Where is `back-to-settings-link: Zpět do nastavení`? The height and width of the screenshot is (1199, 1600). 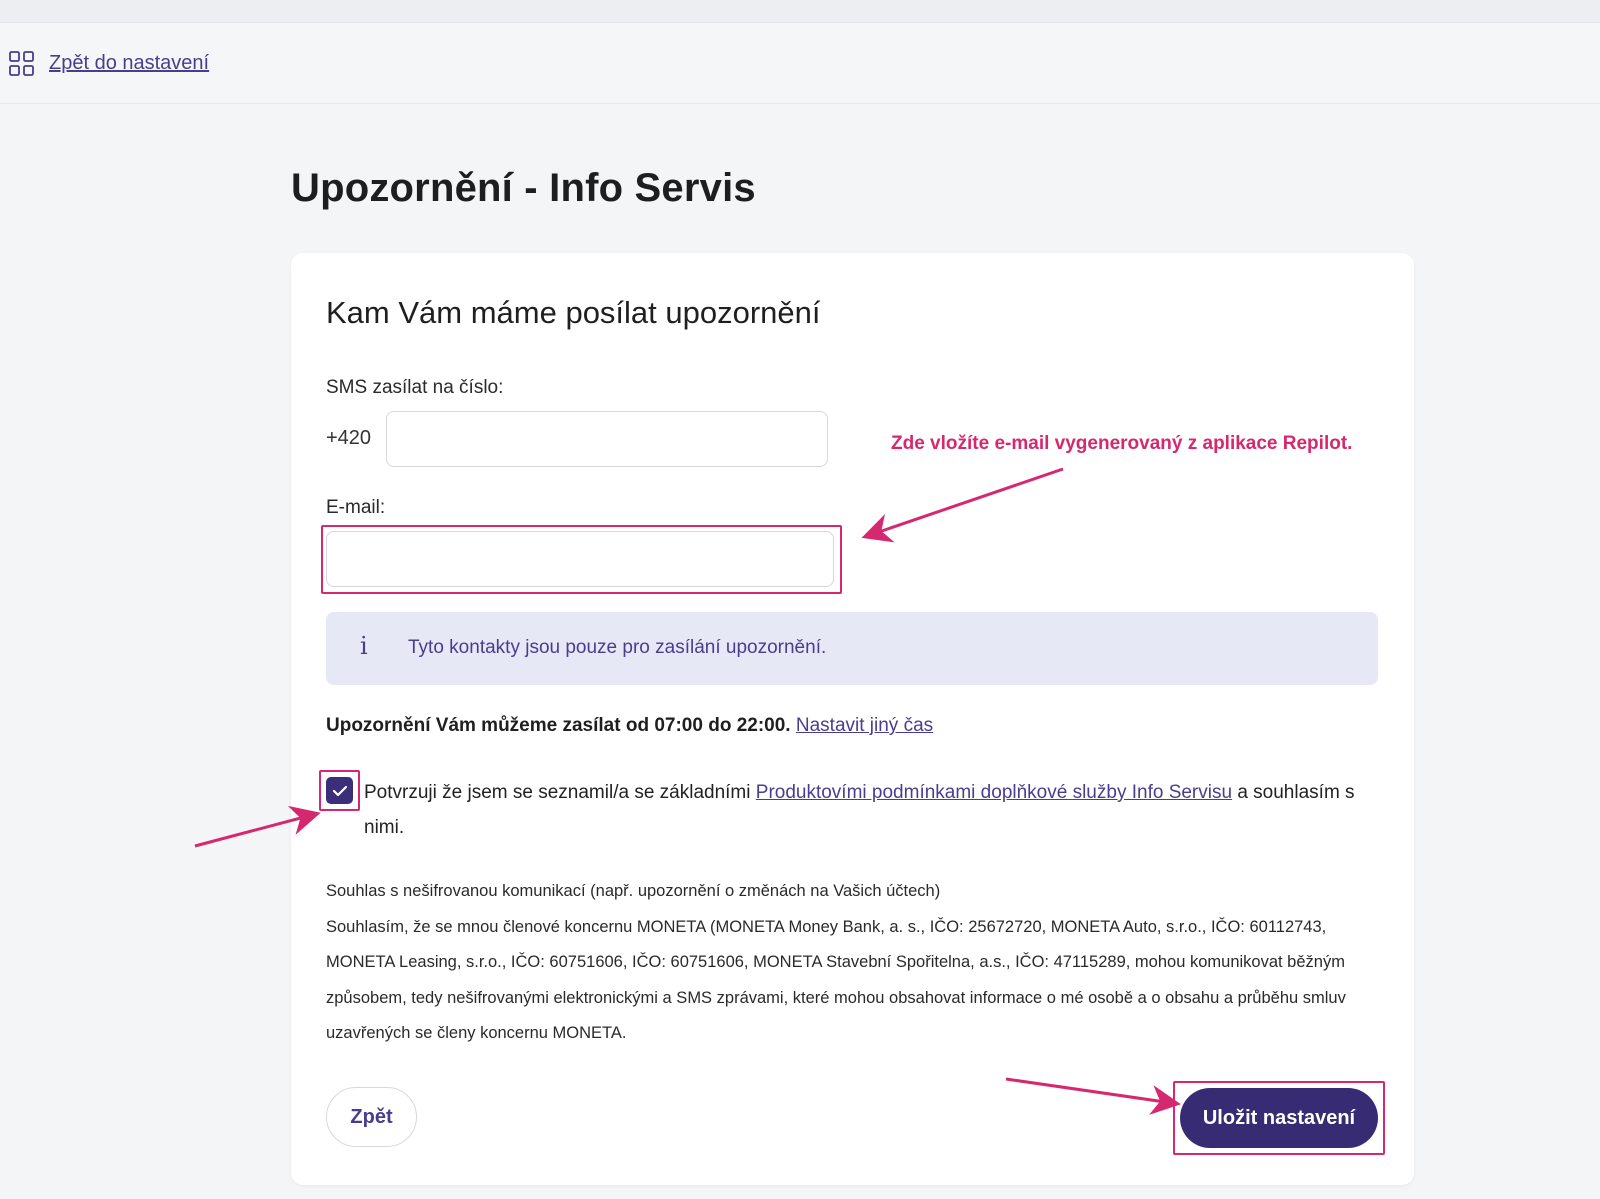
back-to-settings-link: Zpět do nastavení is located at coordinates (109, 63).